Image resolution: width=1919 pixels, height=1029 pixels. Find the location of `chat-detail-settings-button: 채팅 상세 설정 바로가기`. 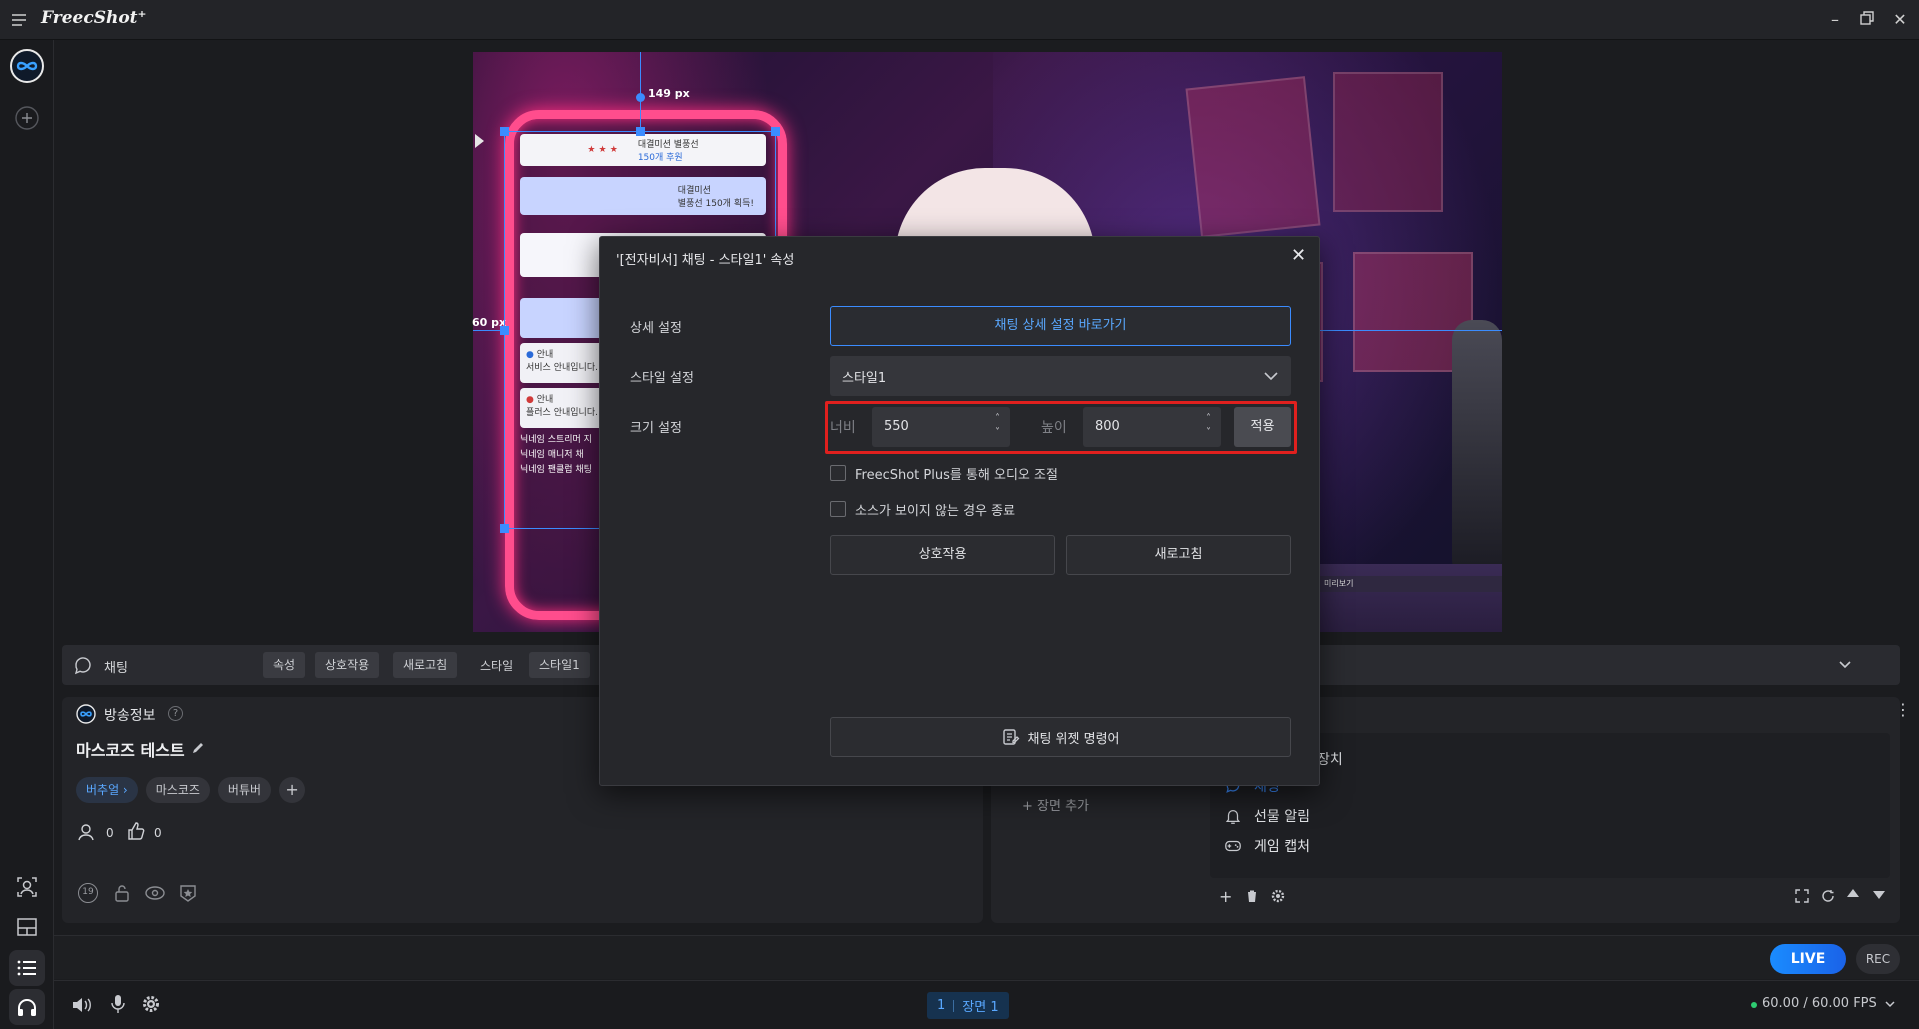

chat-detail-settings-button: 채팅 상세 설정 바로가기 is located at coordinates (1060, 326).